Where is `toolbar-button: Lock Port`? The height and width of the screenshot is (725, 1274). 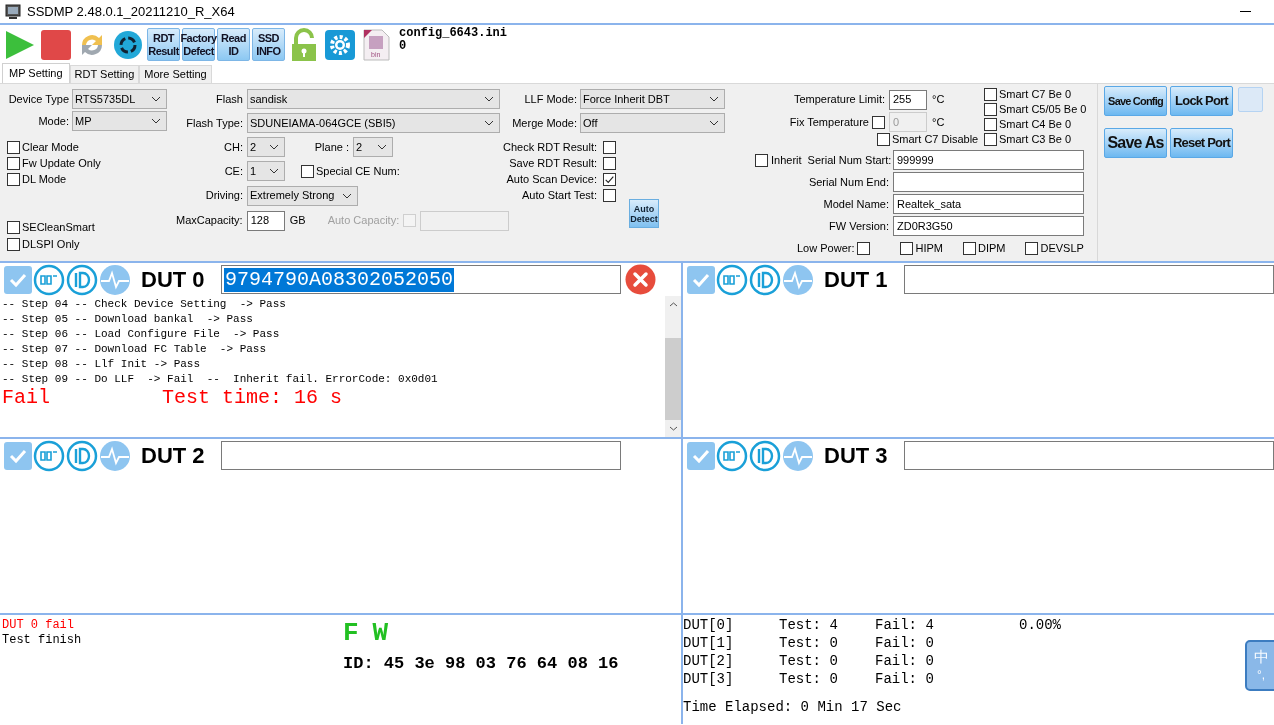
toolbar-button: Lock Port is located at coordinates (1201, 101).